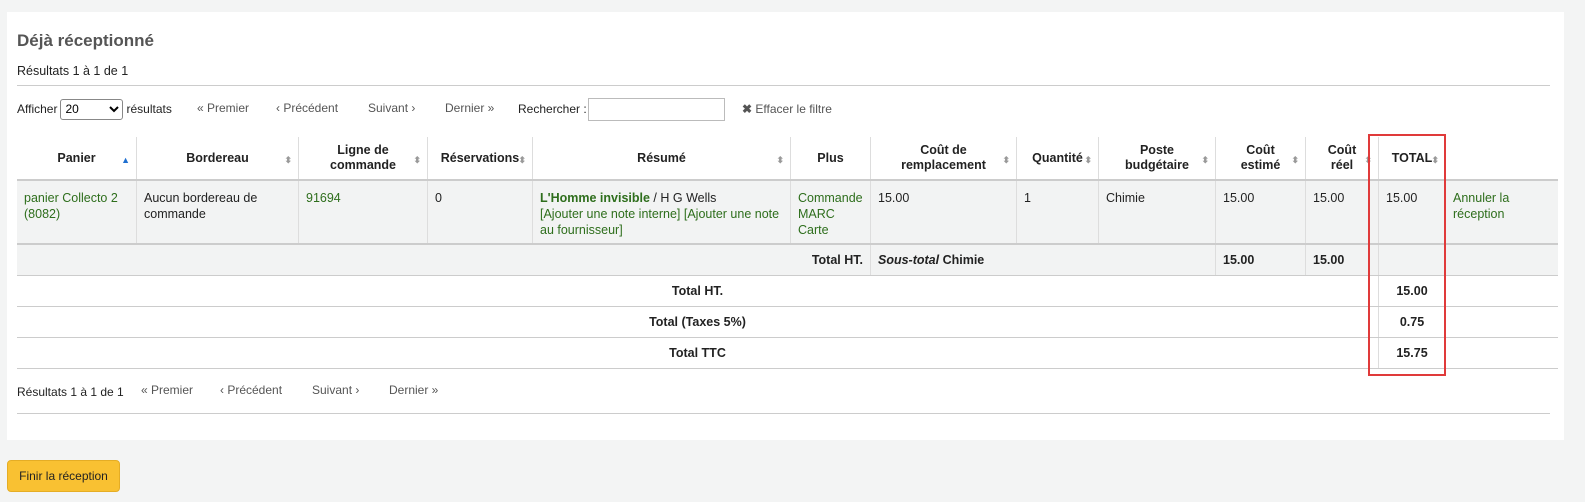 Image resolution: width=1585 pixels, height=502 pixels. I want to click on budget-line-cell: Chimie, so click(1157, 212).